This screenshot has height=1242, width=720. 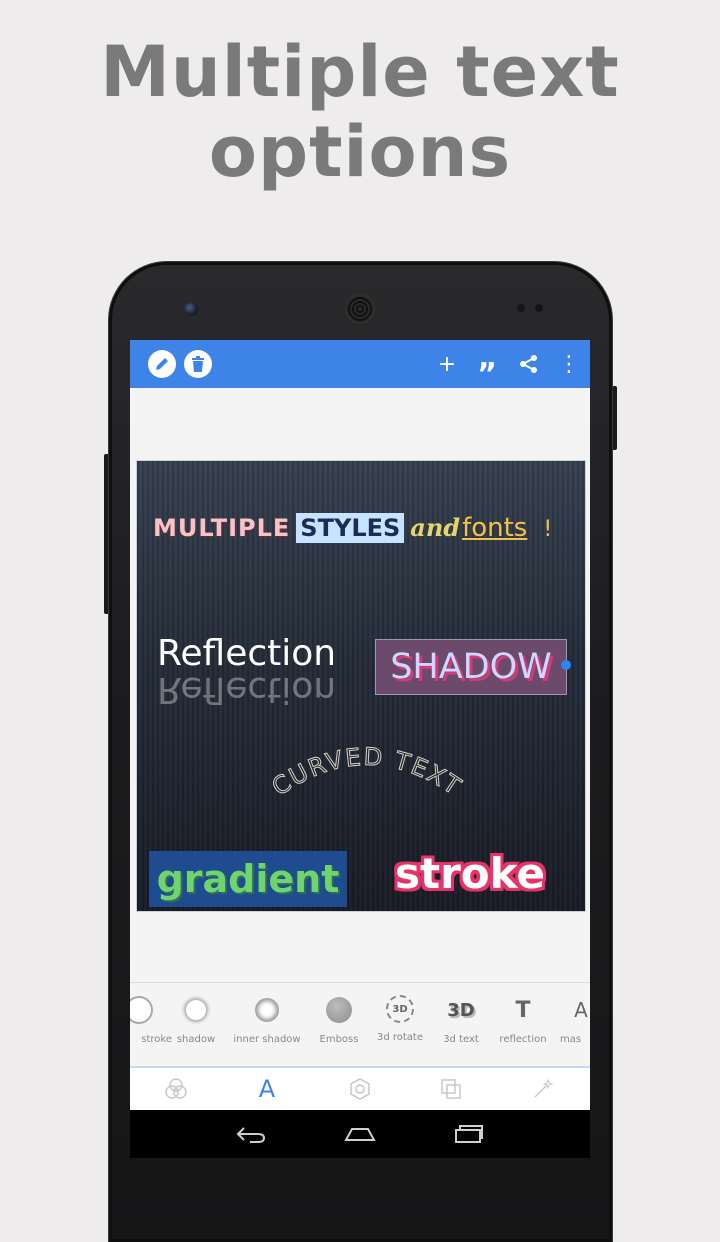 I want to click on text-reflection: Reflection, so click(x=246, y=653).